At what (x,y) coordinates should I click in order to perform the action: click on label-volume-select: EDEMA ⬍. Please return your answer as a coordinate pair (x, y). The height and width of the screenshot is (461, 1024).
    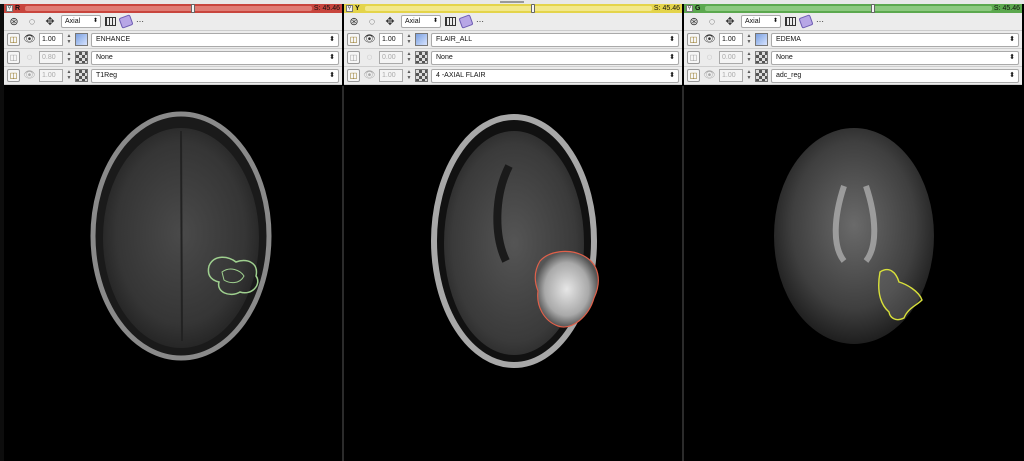
    Looking at the image, I should click on (895, 39).